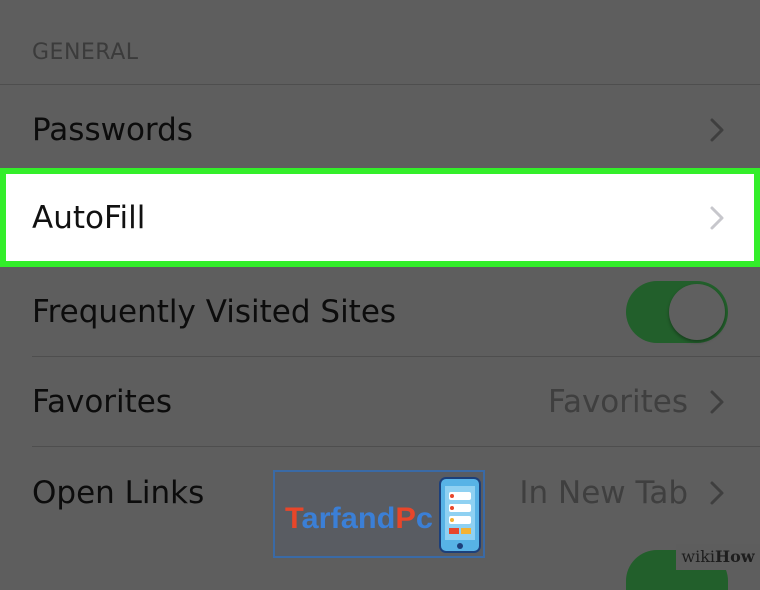 Image resolution: width=760 pixels, height=590 pixels. Describe the element at coordinates (603, 493) in the screenshot. I see `row-value: In New Tab` at that location.